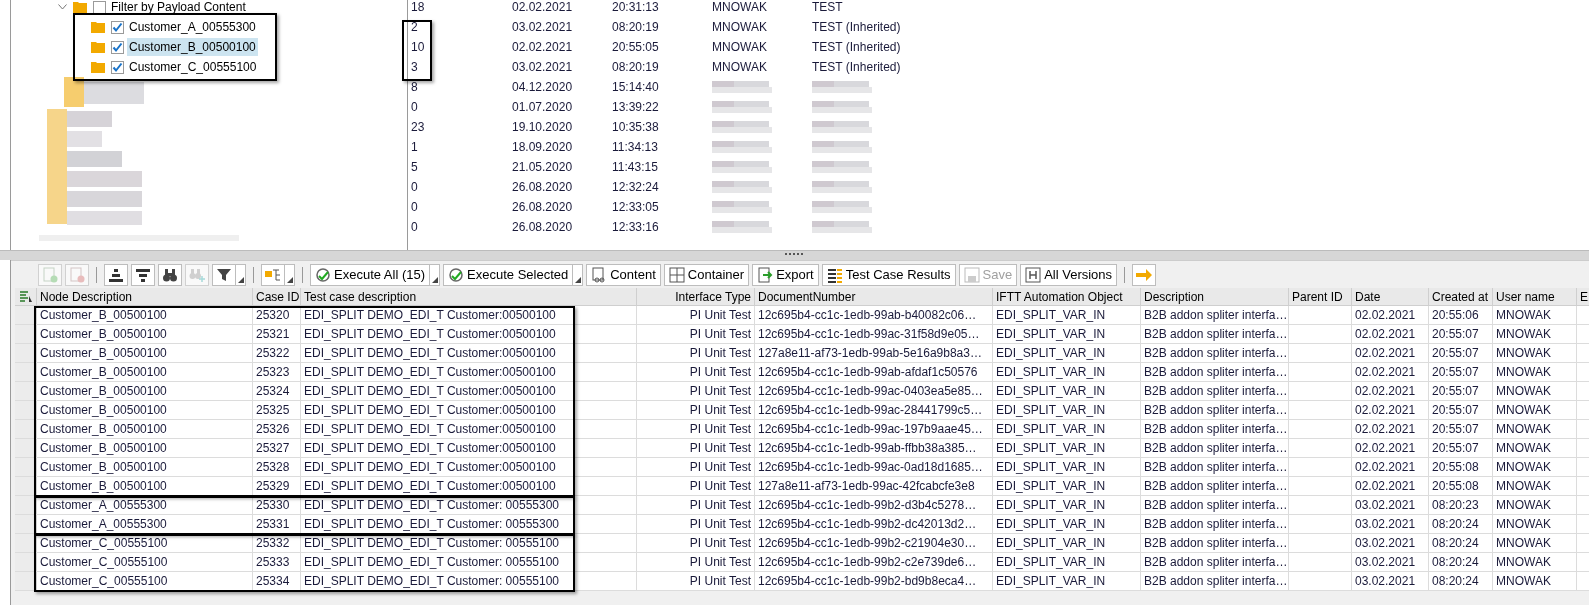 This screenshot has height=605, width=1589. Describe the element at coordinates (740, 8) in the screenshot. I see `user-cell-text: MNOWAK` at that location.